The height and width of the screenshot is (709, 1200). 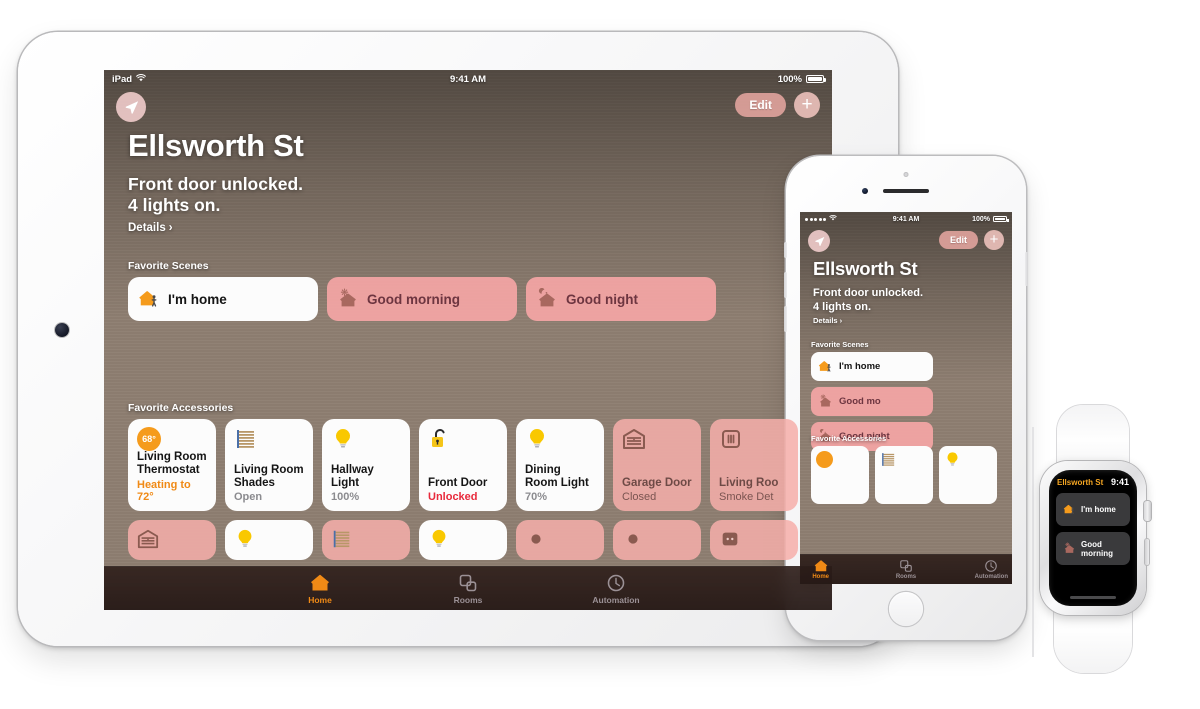 I want to click on ipad-home-button, so click(x=62, y=330).